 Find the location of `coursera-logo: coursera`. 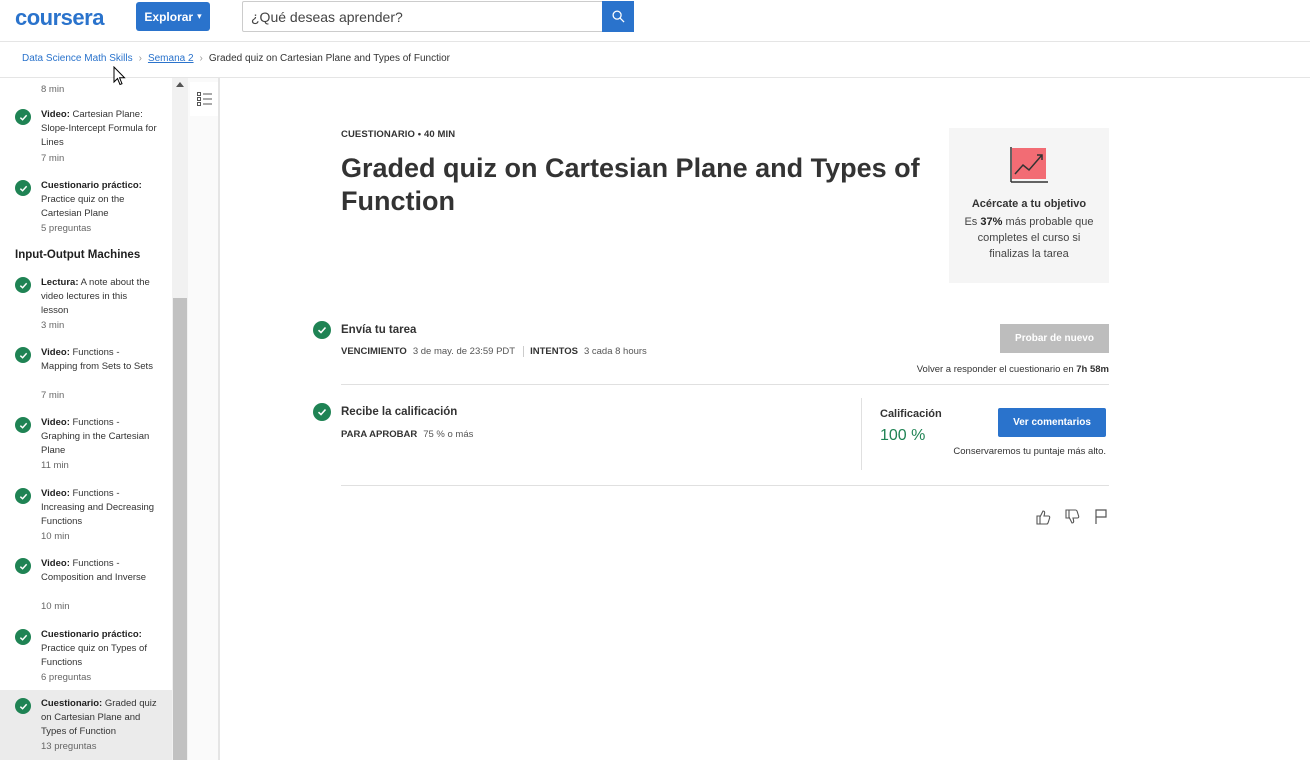

coursera-logo: coursera is located at coordinates (59, 18).